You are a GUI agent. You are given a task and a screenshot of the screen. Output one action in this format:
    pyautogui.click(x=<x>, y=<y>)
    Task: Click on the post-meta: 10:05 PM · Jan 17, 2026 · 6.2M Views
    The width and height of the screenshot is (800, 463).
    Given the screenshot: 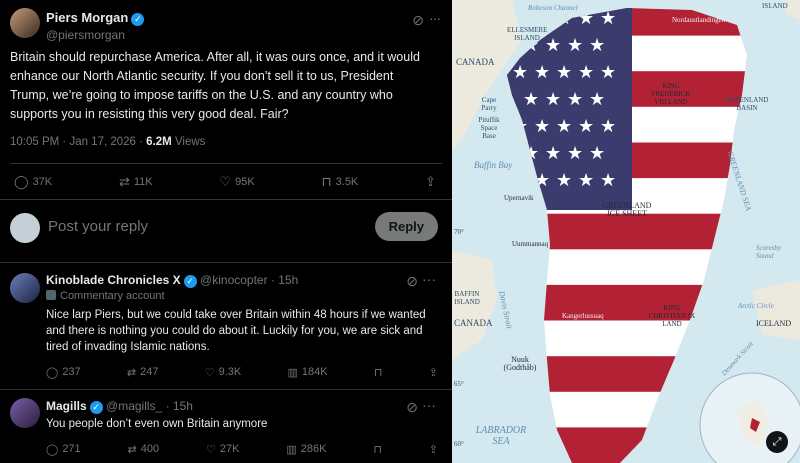 What is the action you would take?
    pyautogui.click(x=107, y=142)
    